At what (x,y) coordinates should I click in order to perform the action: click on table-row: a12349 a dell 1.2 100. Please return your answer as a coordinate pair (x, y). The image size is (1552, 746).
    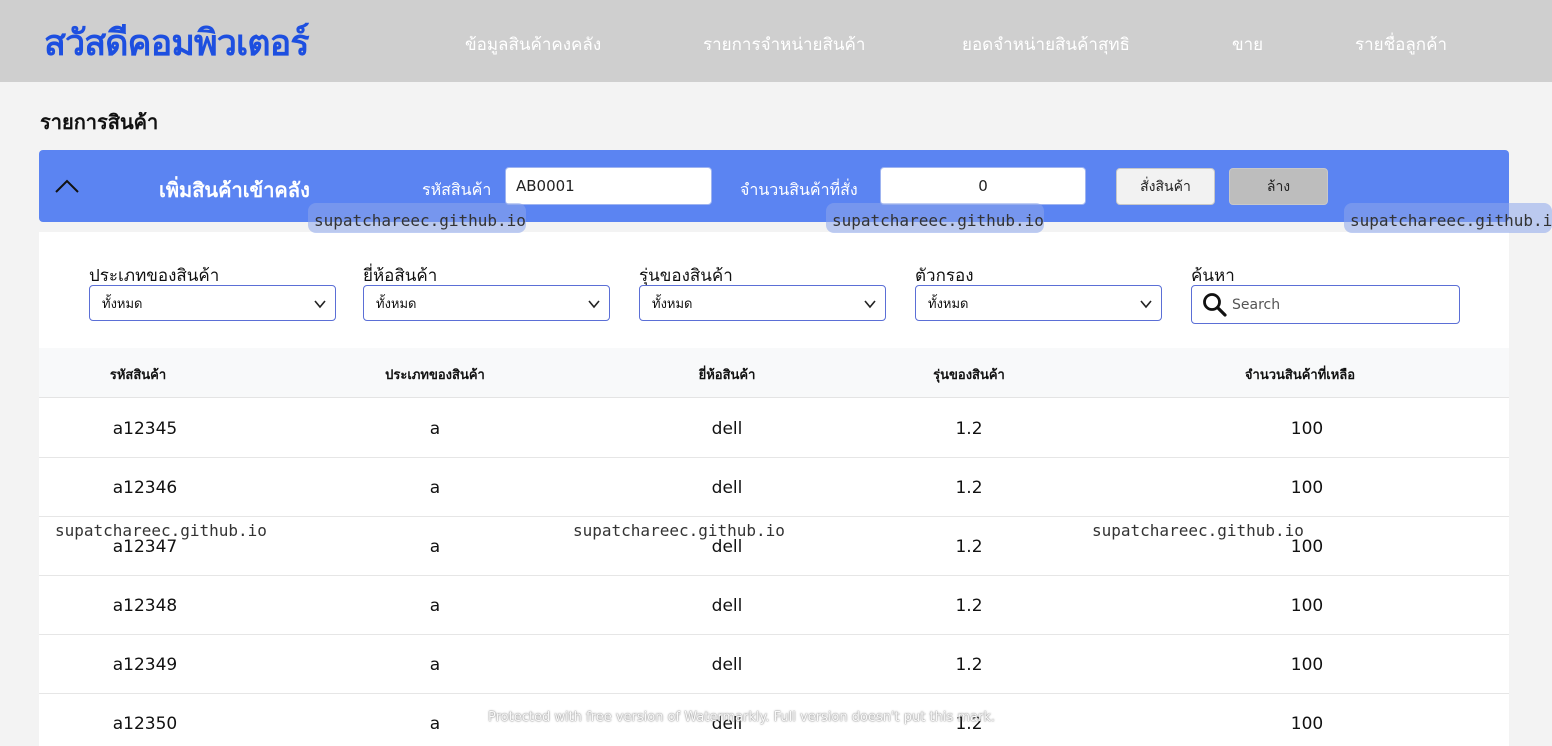
    Looking at the image, I should click on (774, 664).